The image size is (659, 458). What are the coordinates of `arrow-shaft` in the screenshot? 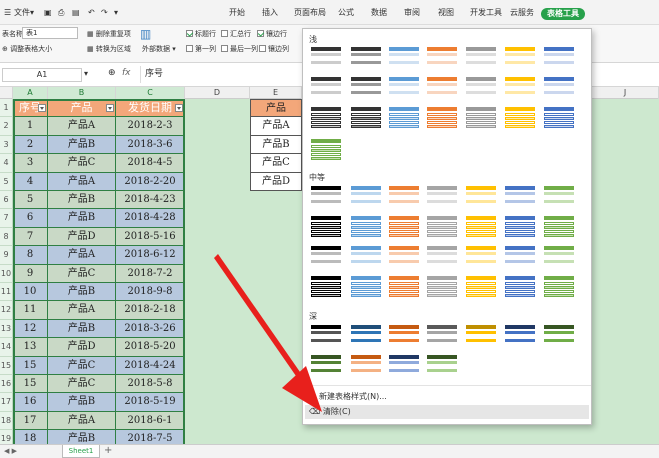 It's located at (257, 315).